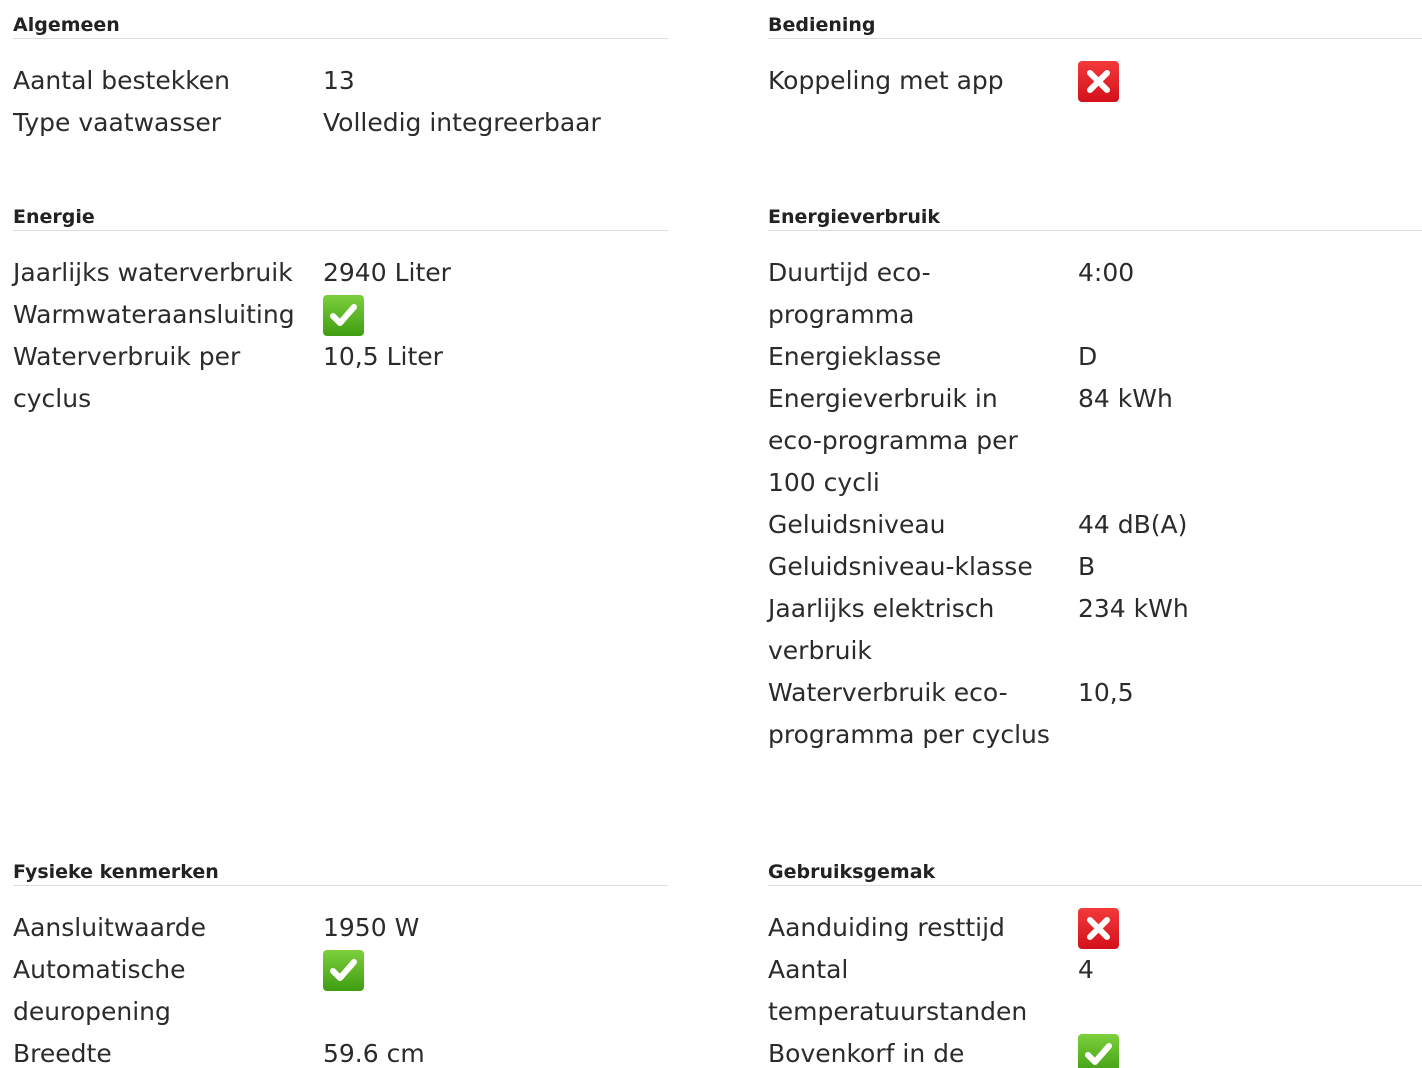  What do you see at coordinates (1095, 211) in the screenshot?
I see `section-title: Energieverbruik` at bounding box center [1095, 211].